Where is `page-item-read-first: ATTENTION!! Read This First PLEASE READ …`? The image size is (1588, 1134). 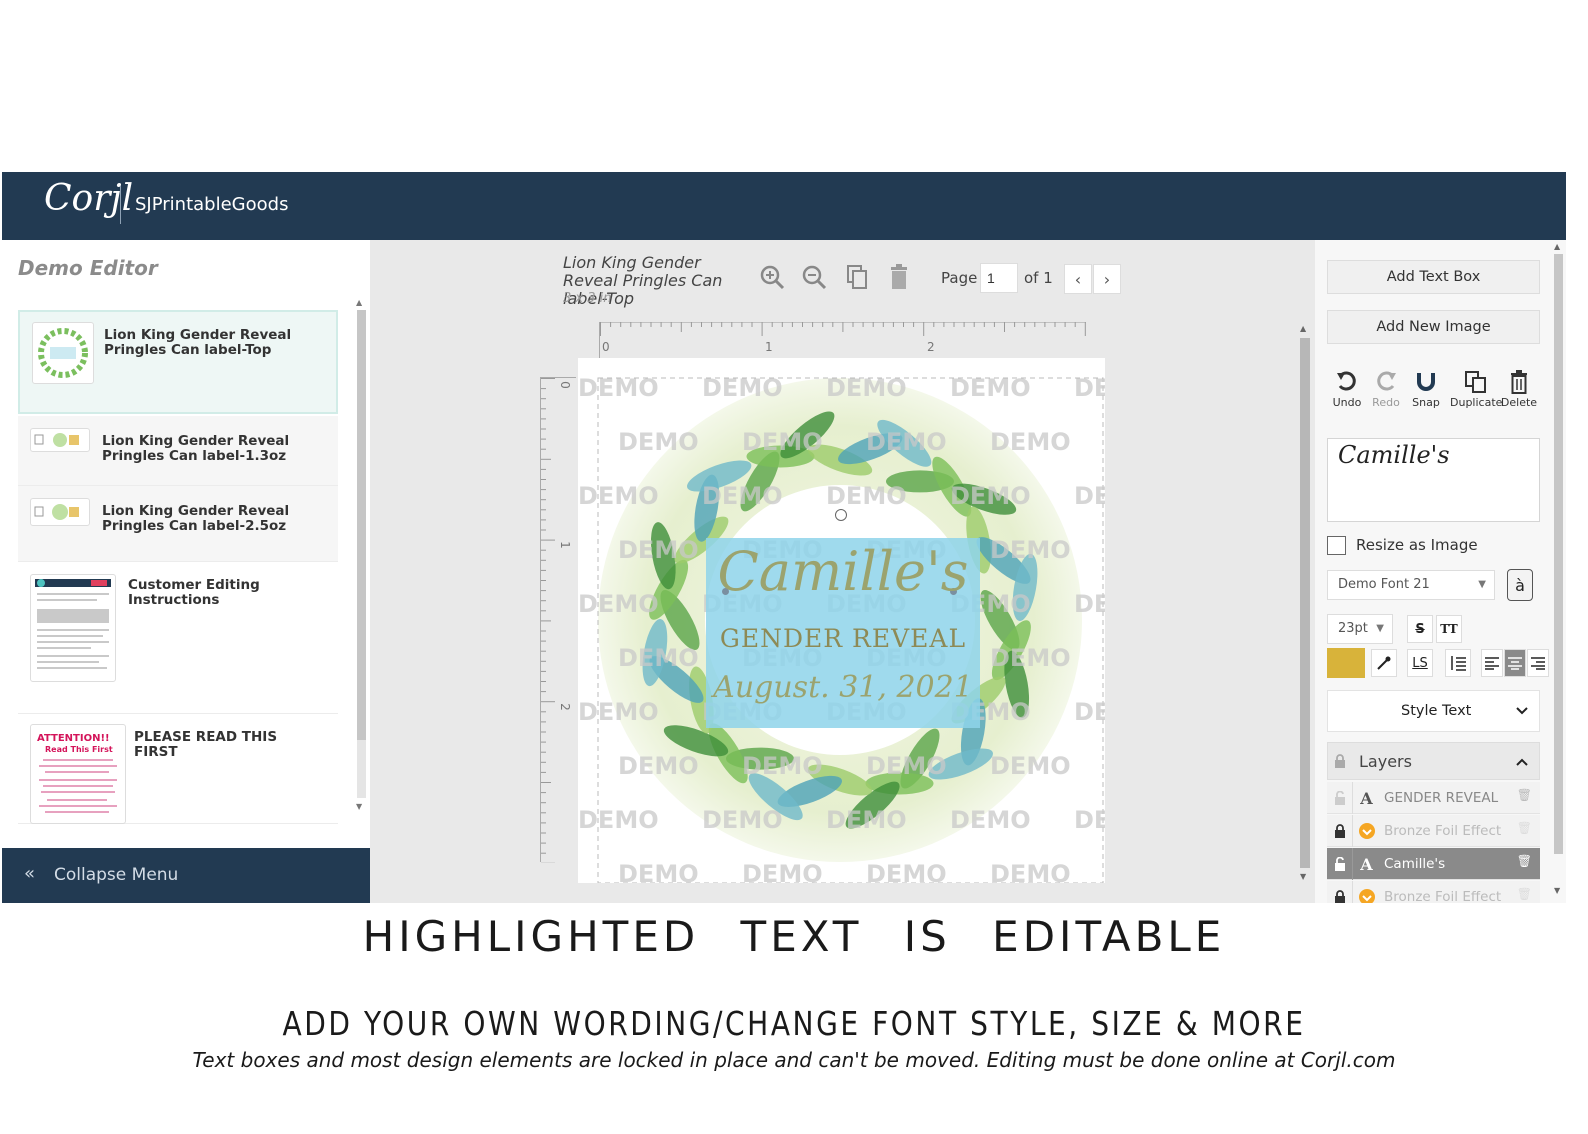
page-item-read-first: ATTENTION!! Read This First PLEASE READ … is located at coordinates (178, 769).